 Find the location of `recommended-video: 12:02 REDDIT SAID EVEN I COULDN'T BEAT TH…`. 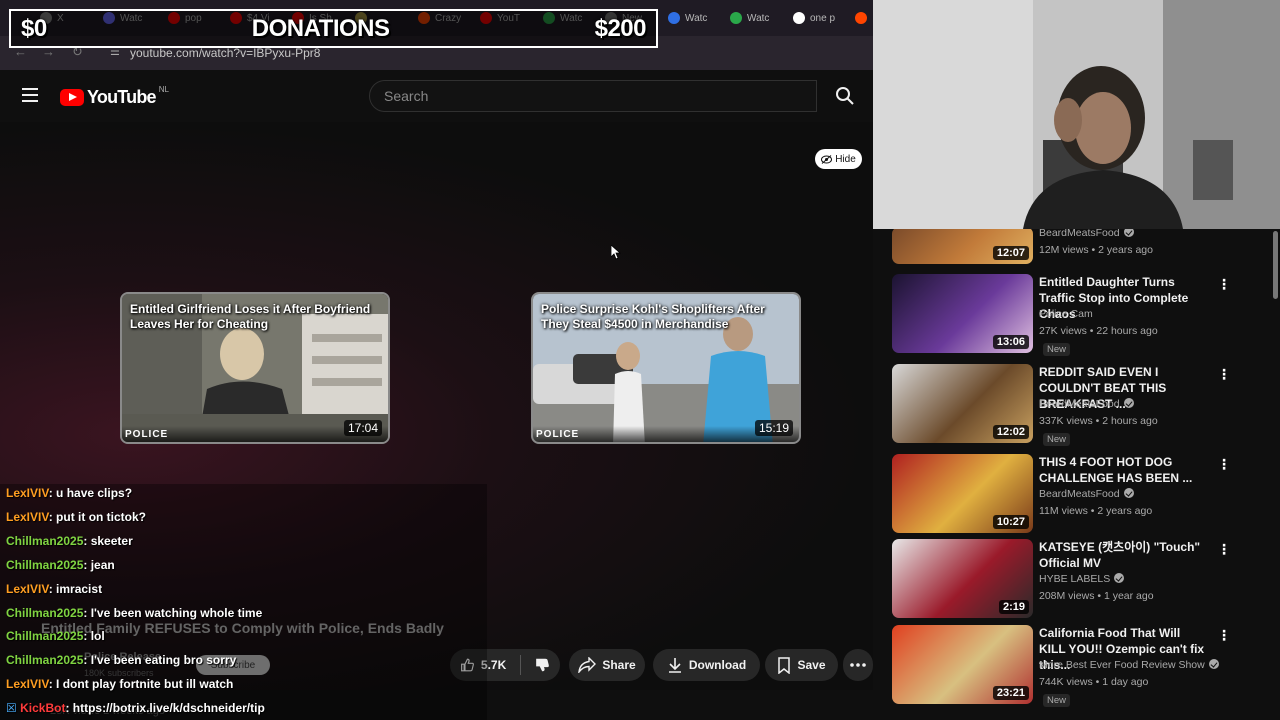

recommended-video: 12:02 REDDIT SAID EVEN I COULDN'T BEAT TH… is located at coordinates (1082, 405).